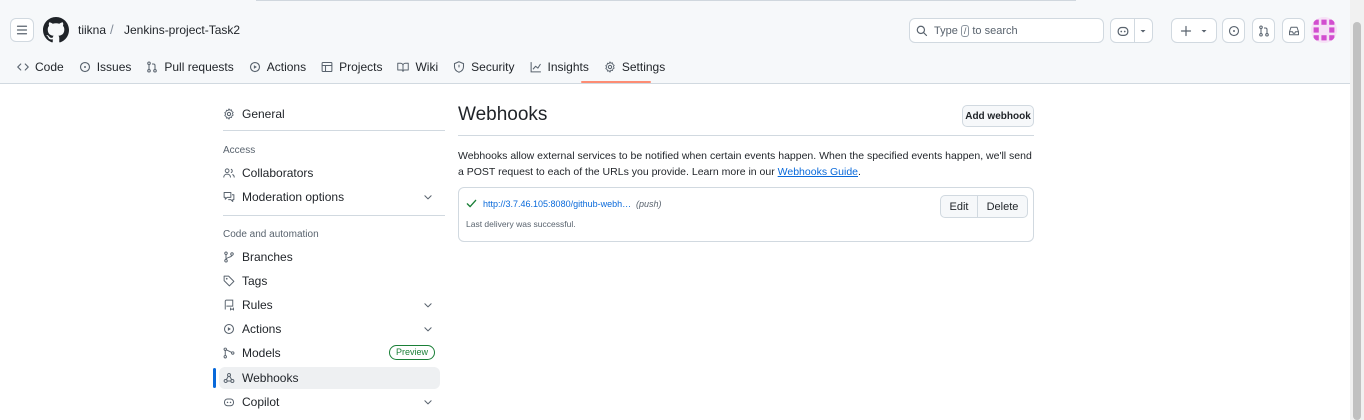 This screenshot has width=1364, height=420. I want to click on button-divider, so click(1134, 30).